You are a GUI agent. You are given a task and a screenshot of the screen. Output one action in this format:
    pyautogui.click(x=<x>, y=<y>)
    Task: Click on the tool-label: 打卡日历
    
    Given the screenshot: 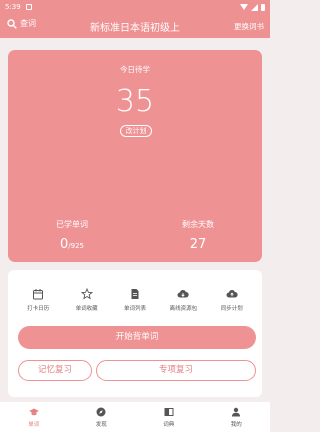 What is the action you would take?
    pyautogui.click(x=38, y=309)
    